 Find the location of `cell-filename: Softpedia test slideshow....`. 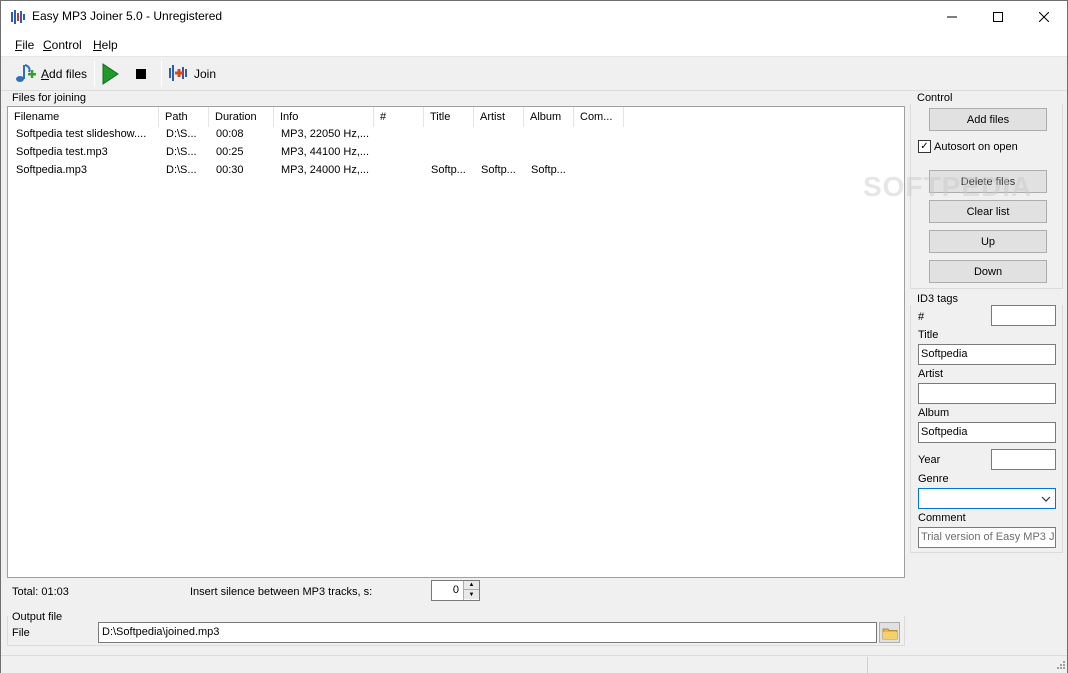

cell-filename: Softpedia test slideshow.... is located at coordinates (81, 134).